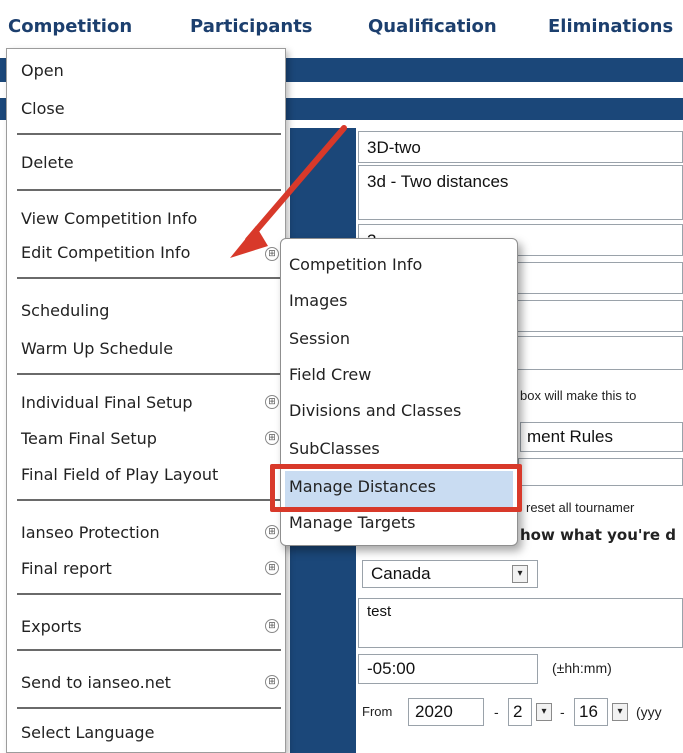  Describe the element at coordinates (119, 474) in the screenshot. I see `menu-item-final-field-of-play-layout: Final Field of Play Layout` at that location.